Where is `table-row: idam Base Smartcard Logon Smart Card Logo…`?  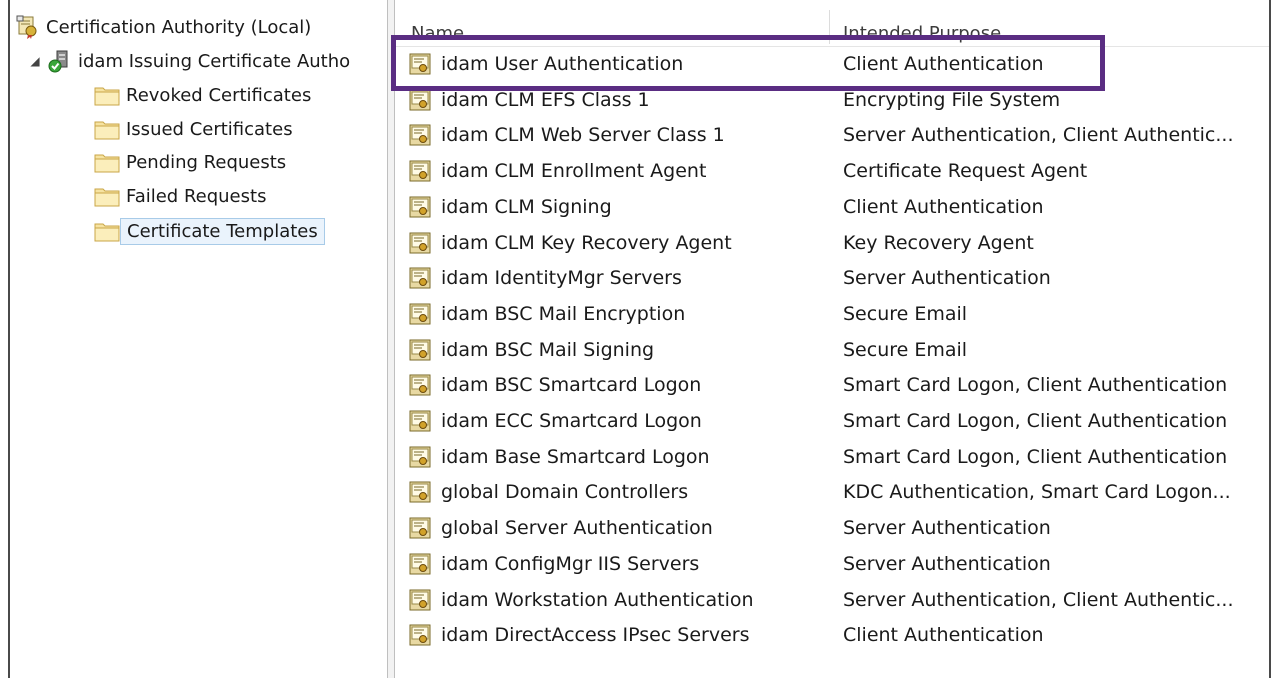
table-row: idam Base Smartcard Logon Smart Card Logo… is located at coordinates (832, 457).